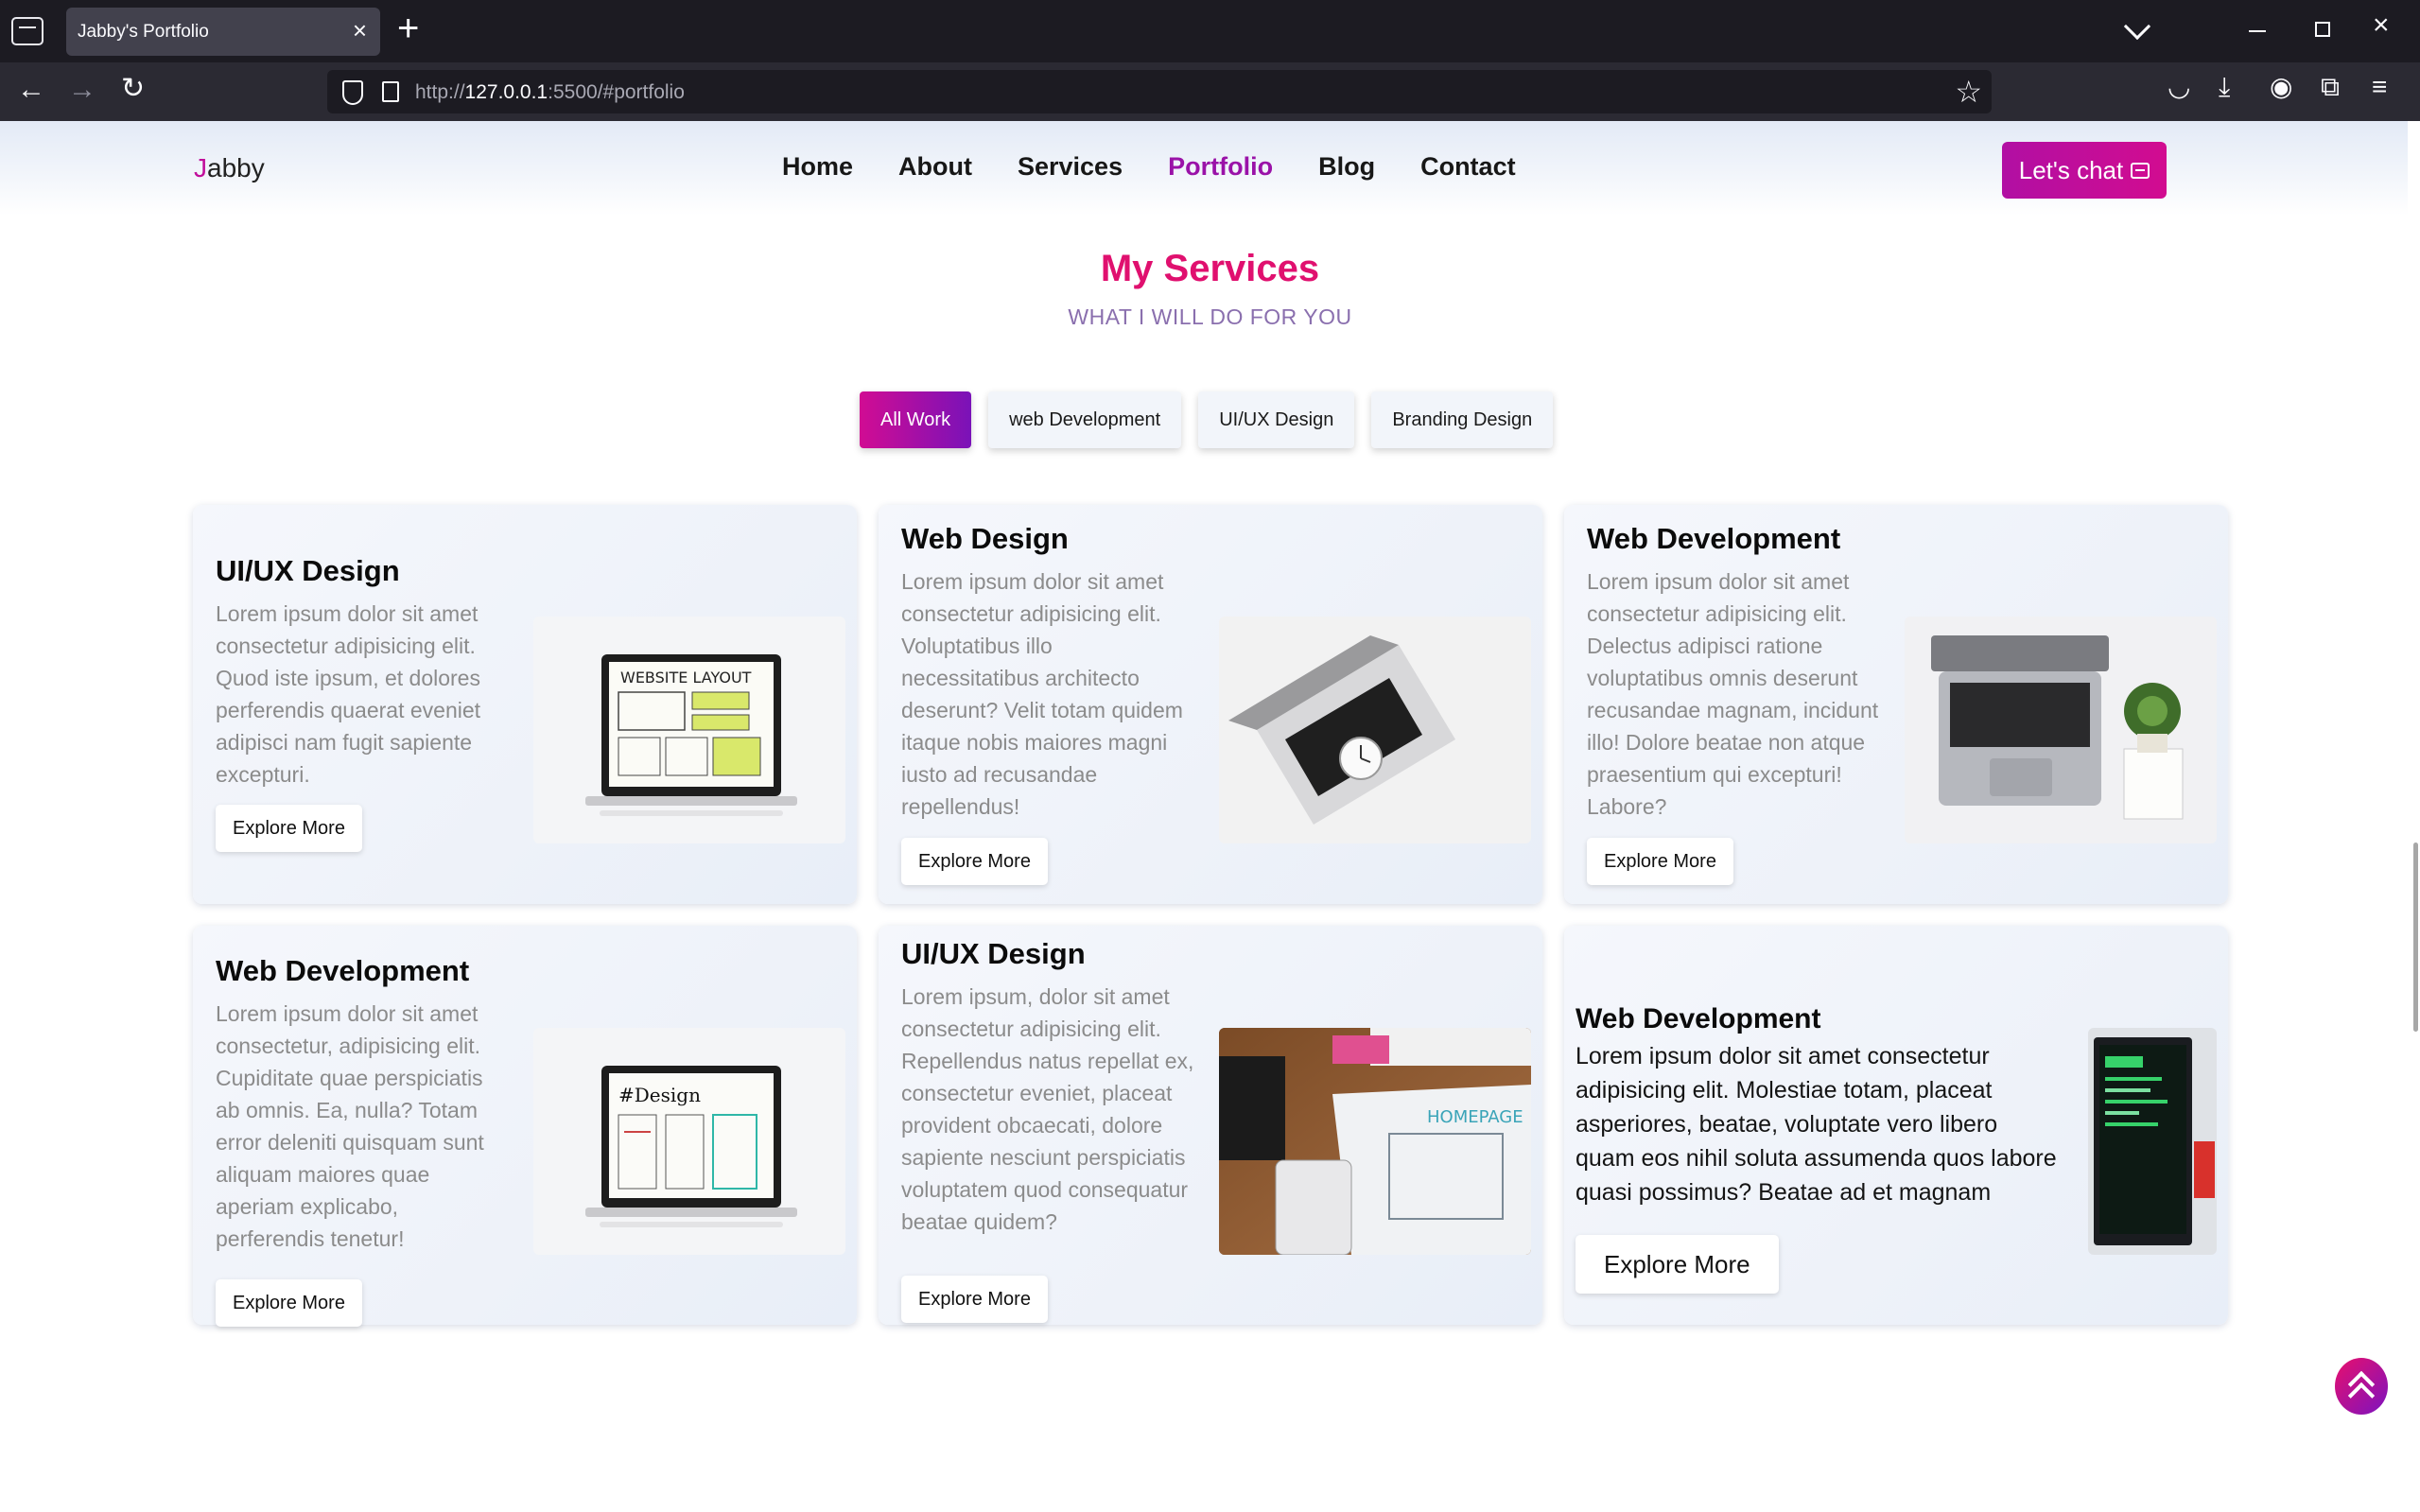  I want to click on url-prefix: http://, so click(440, 92).